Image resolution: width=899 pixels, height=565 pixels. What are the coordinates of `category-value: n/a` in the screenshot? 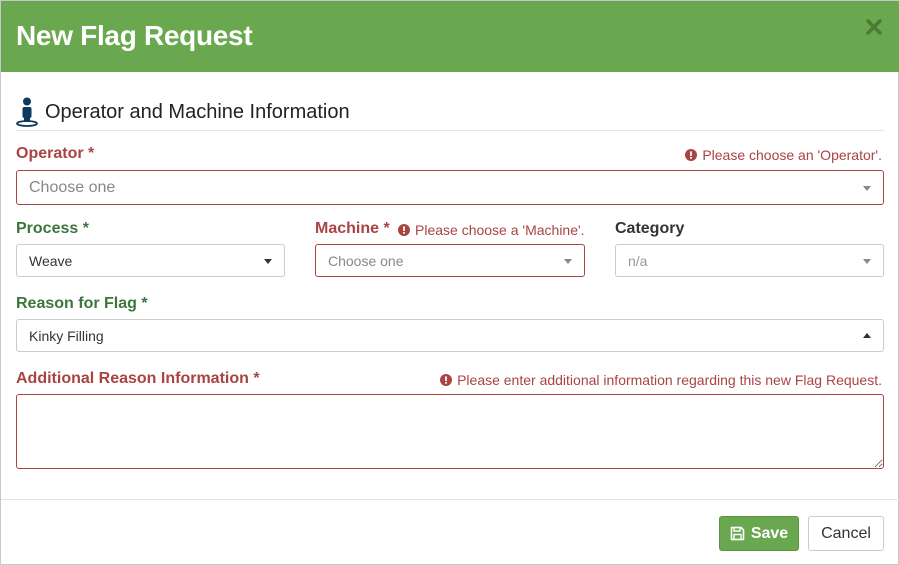 It's located at (638, 260).